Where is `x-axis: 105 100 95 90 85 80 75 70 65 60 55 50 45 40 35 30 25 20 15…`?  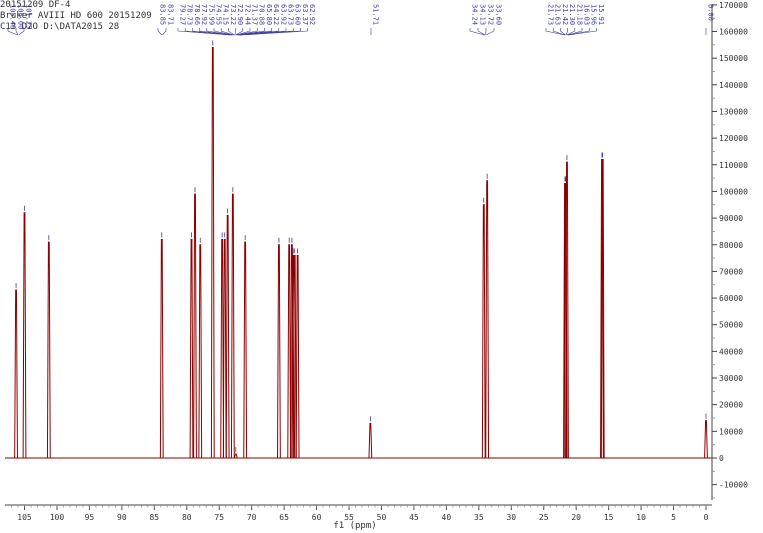 x-axis: 105 100 95 90 85 80 75 70 65 60 55 50 45 40 35 30 25 20 15… is located at coordinates (358, 513).